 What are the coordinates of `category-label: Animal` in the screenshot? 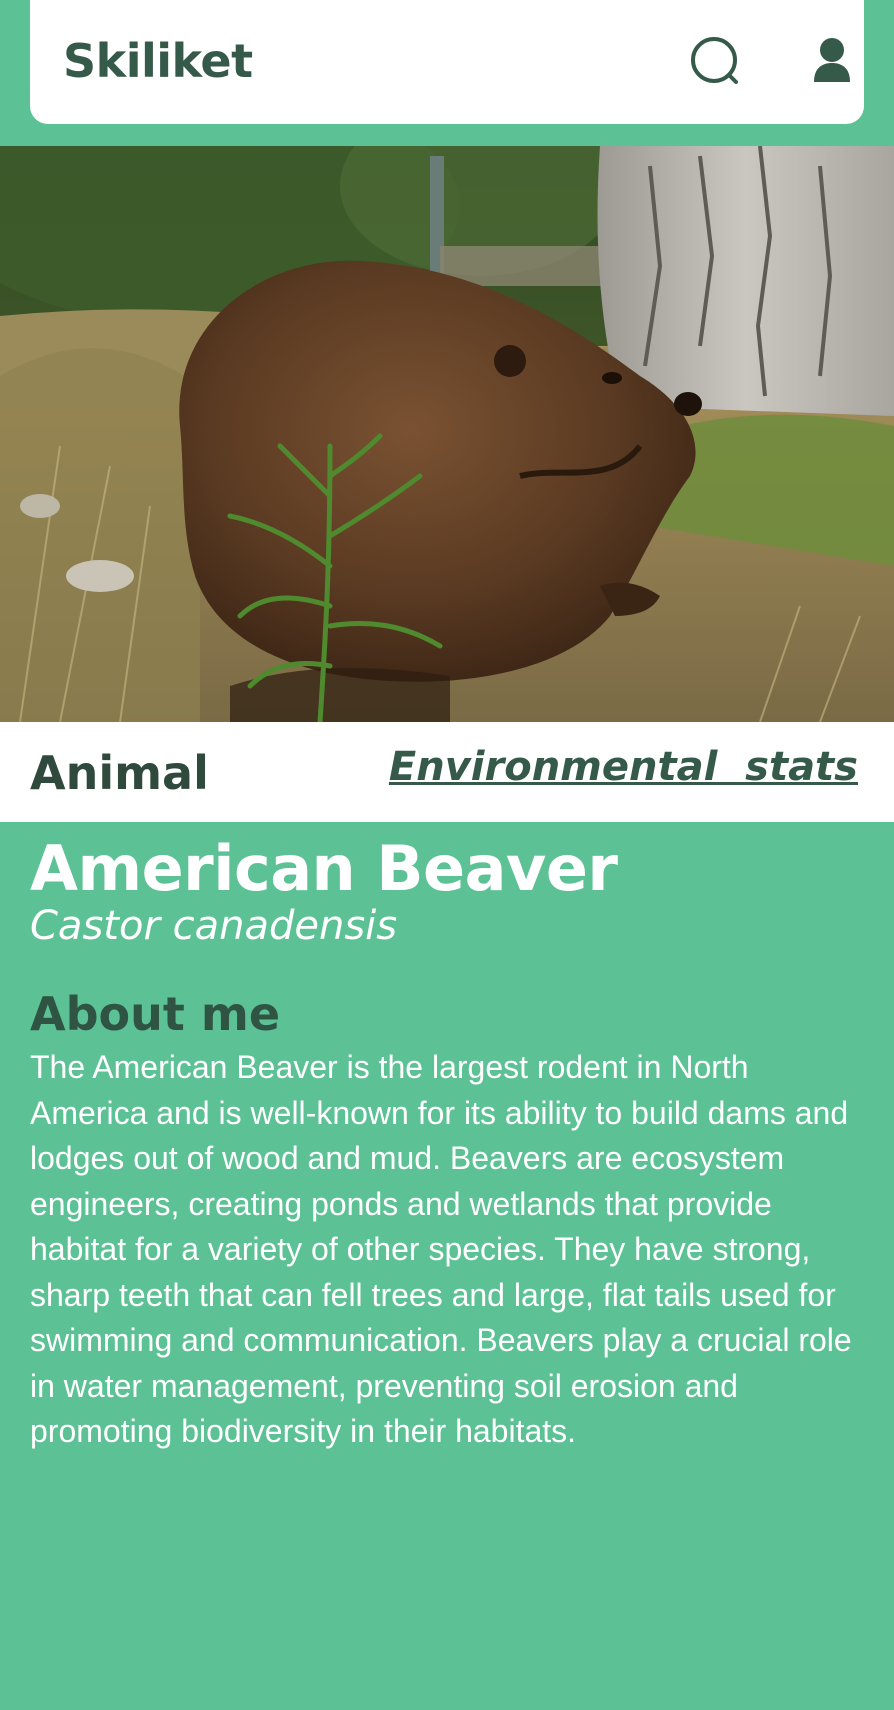 It's located at (119, 773).